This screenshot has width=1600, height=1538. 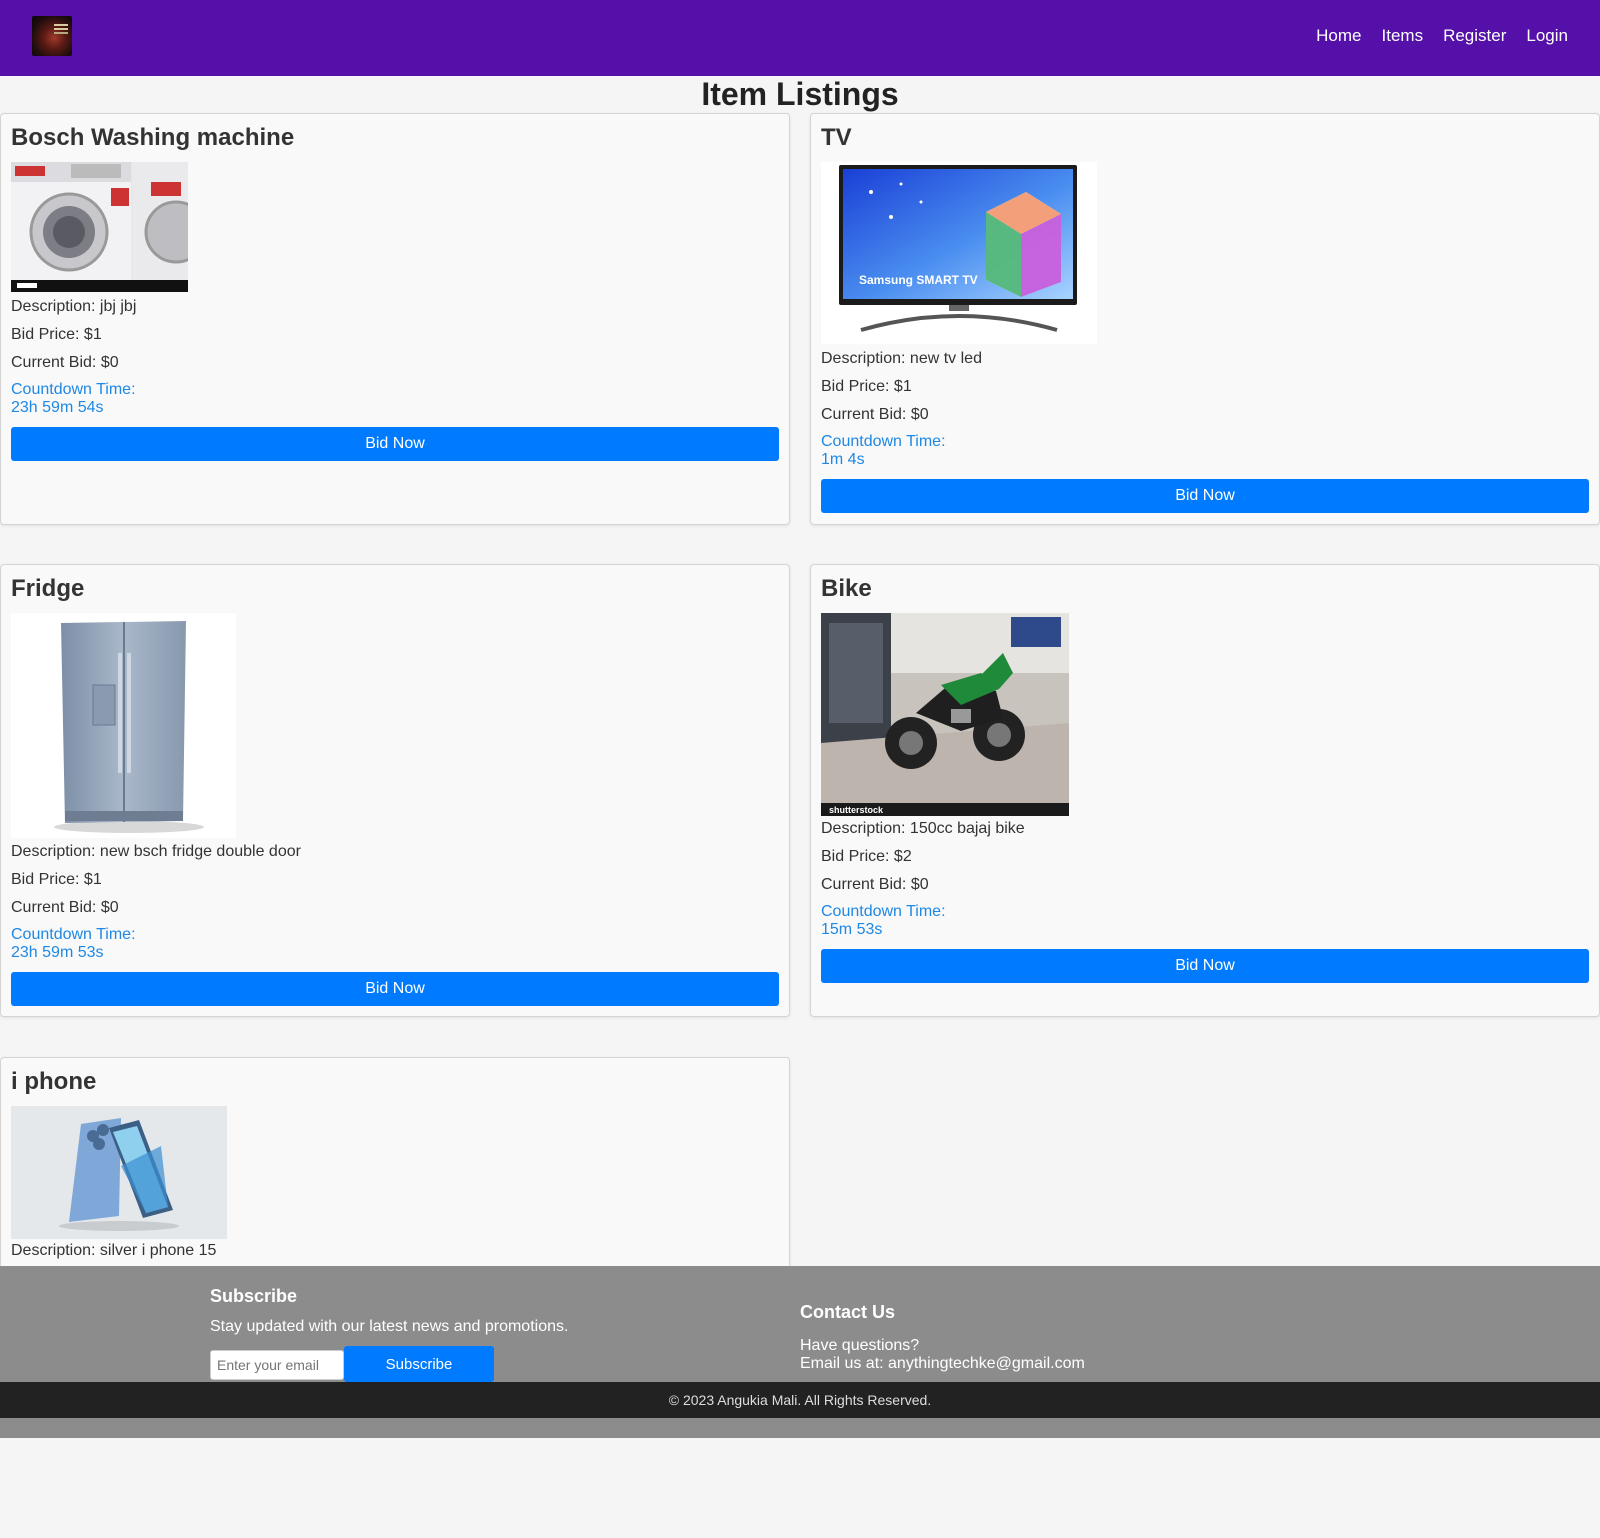 What do you see at coordinates (883, 921) in the screenshot?
I see `item-countdown: Countdown Time: 15m 53s` at bounding box center [883, 921].